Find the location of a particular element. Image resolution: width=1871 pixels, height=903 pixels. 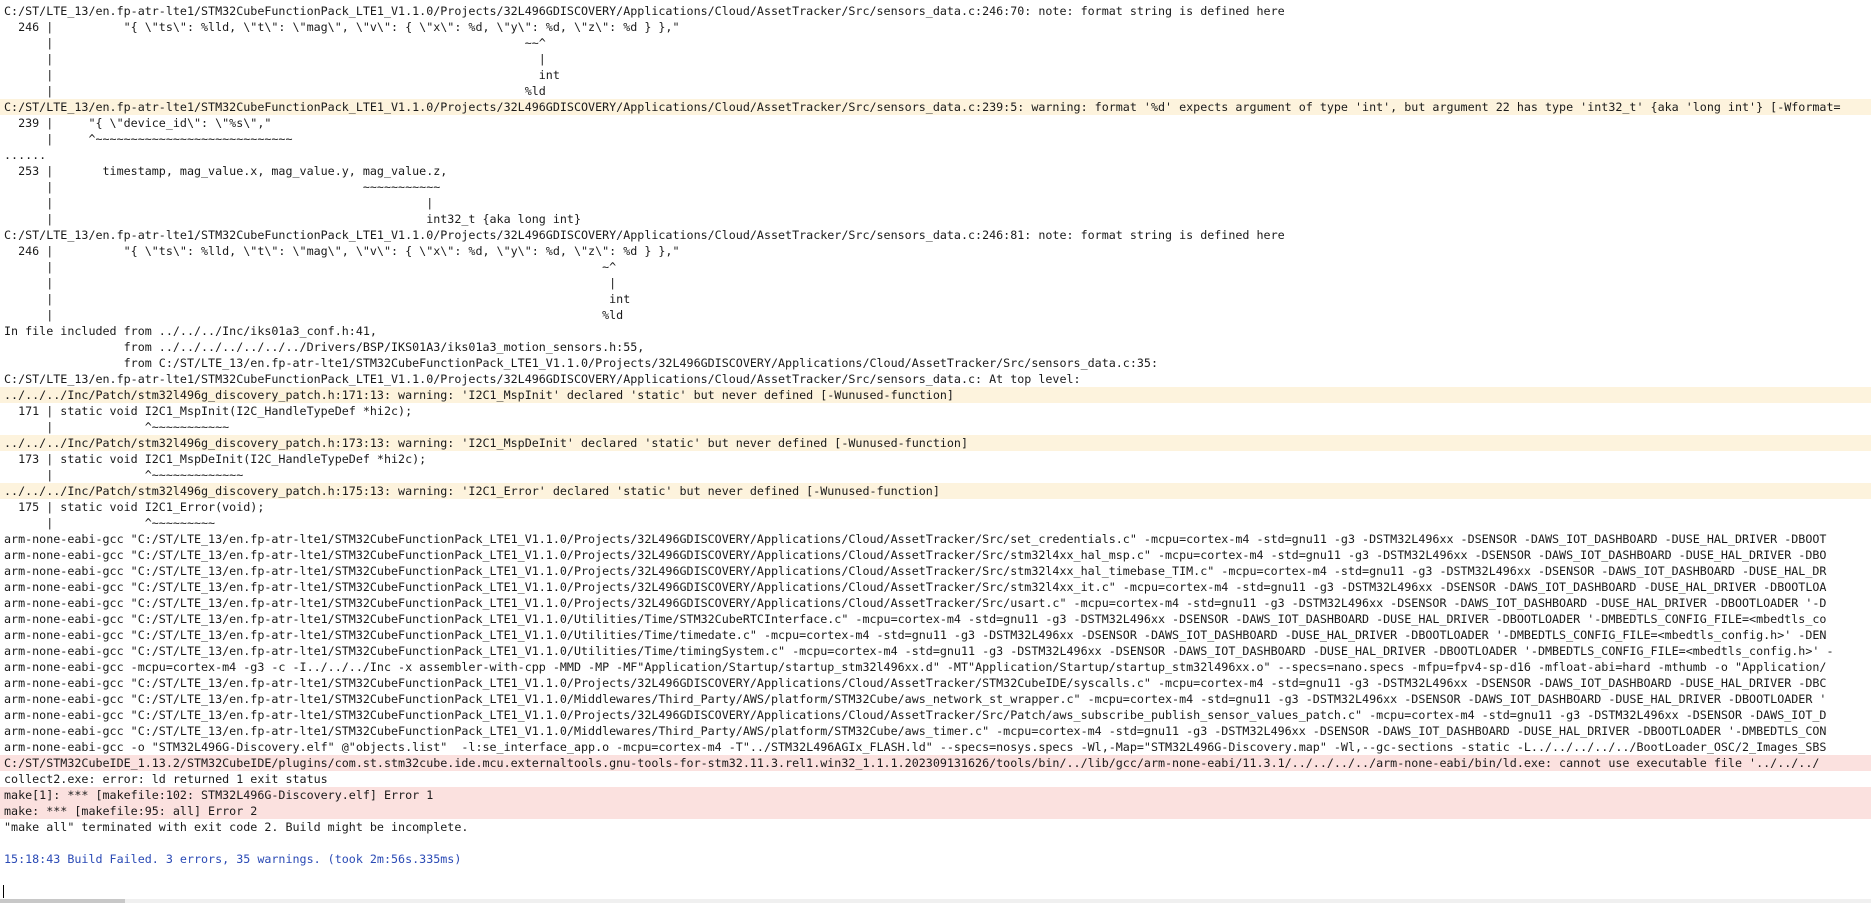

text-cursor is located at coordinates (3, 891).